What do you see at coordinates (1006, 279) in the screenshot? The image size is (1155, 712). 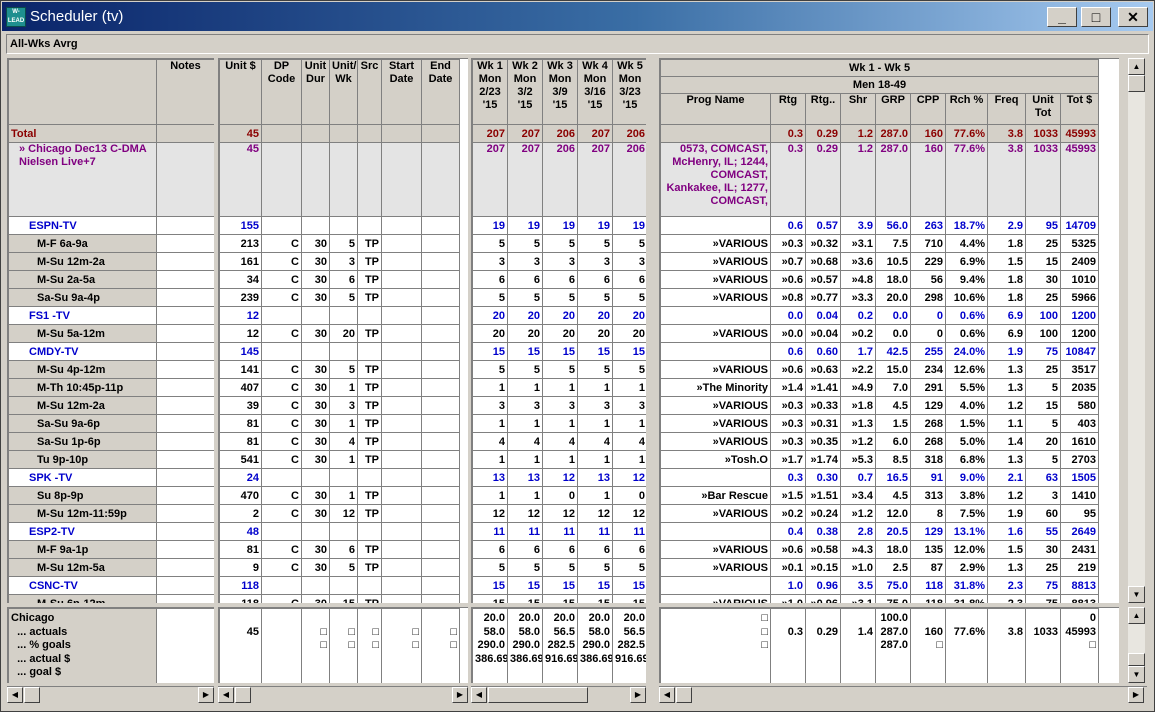 I see `freq-cell: 1.8` at bounding box center [1006, 279].